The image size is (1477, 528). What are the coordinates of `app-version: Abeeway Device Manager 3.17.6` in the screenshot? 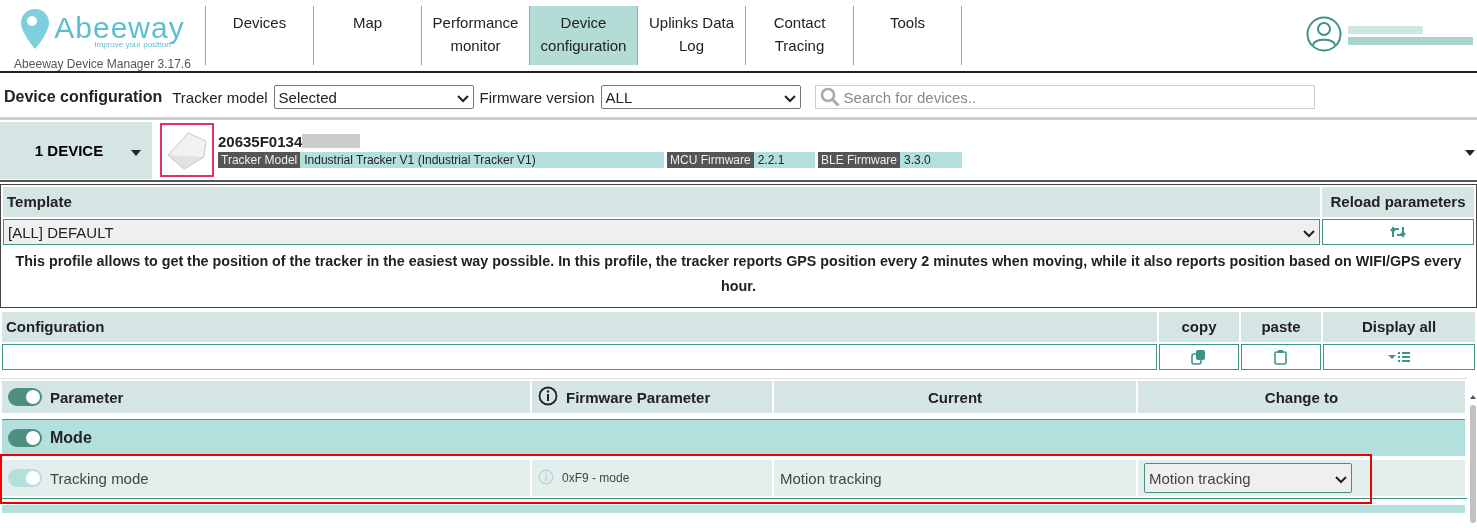 It's located at (102, 64).